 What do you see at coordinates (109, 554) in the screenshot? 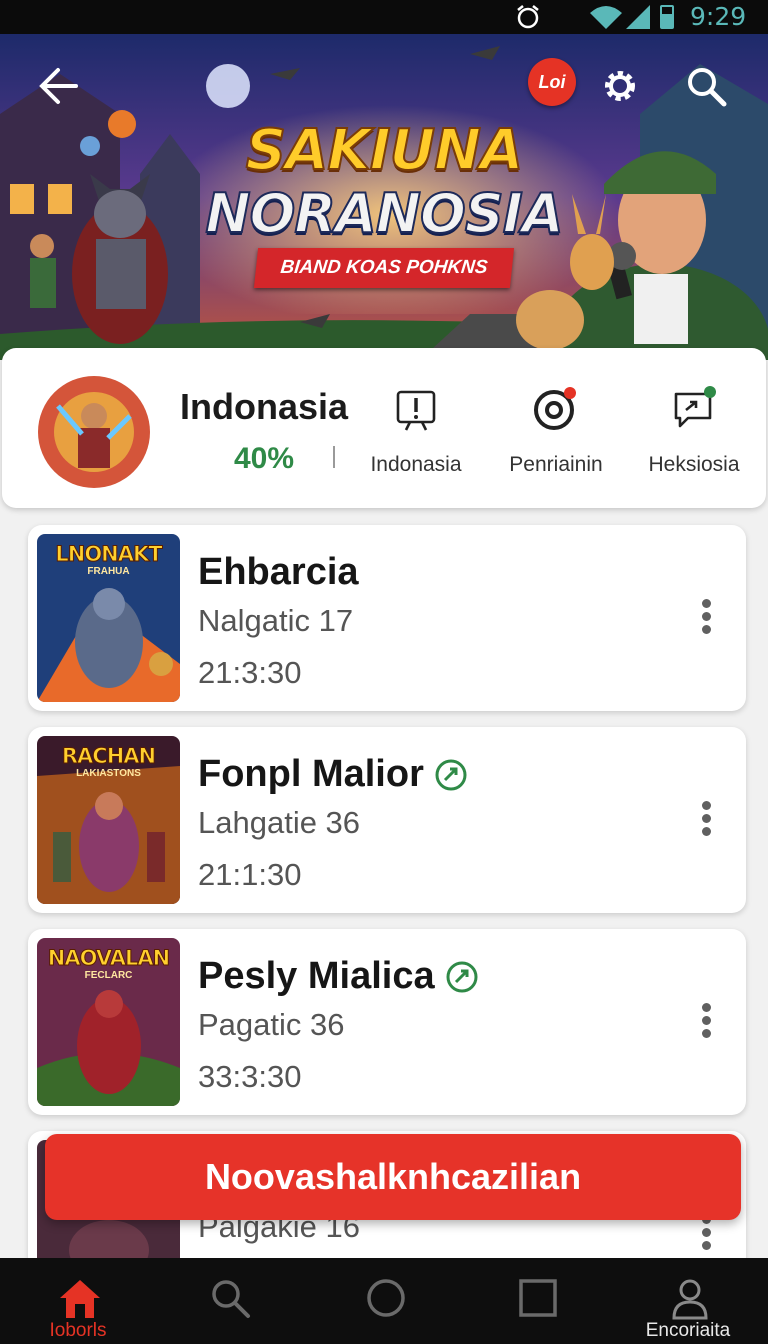
I see `thumb-caption: LNONAKT` at bounding box center [109, 554].